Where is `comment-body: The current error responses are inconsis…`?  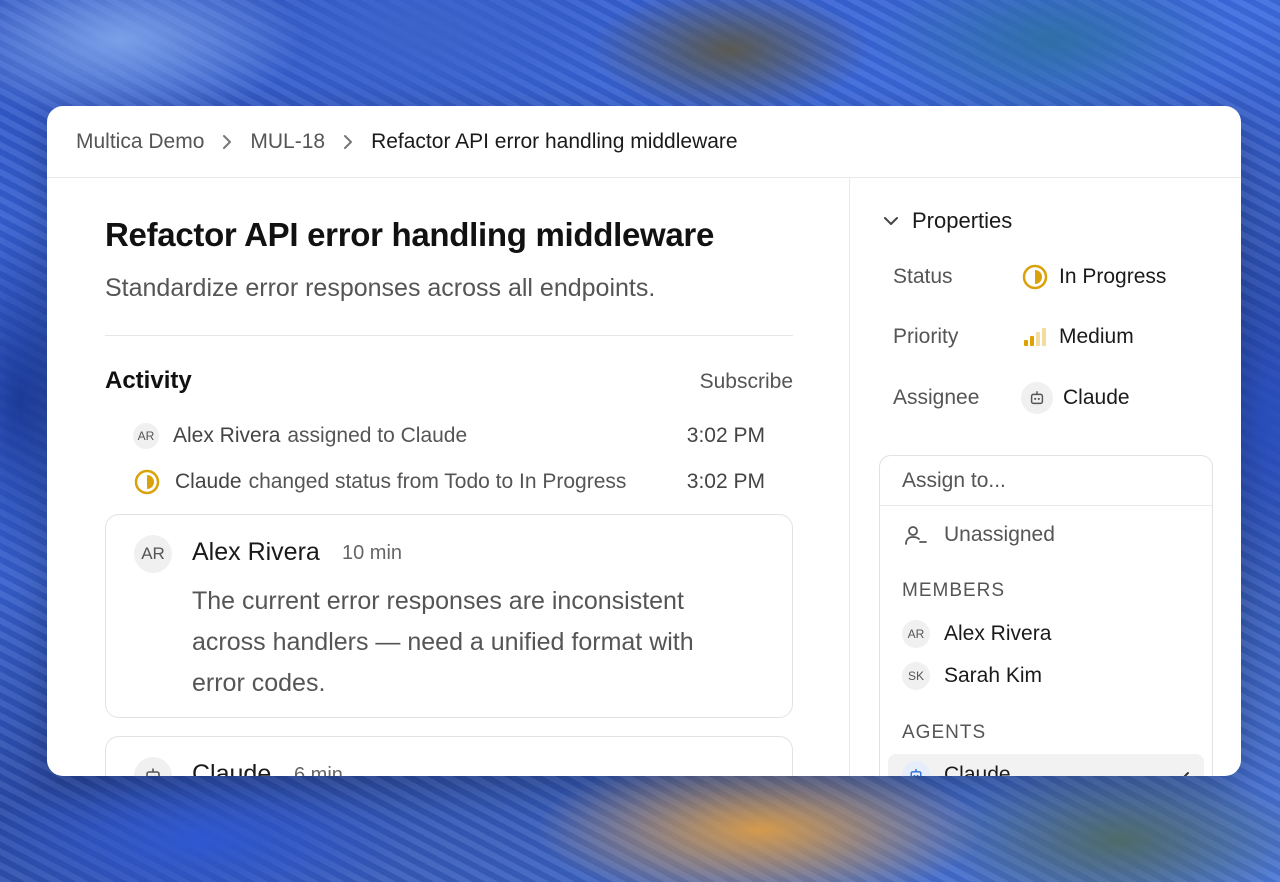 comment-body: The current error responses are inconsis… is located at coordinates (443, 642).